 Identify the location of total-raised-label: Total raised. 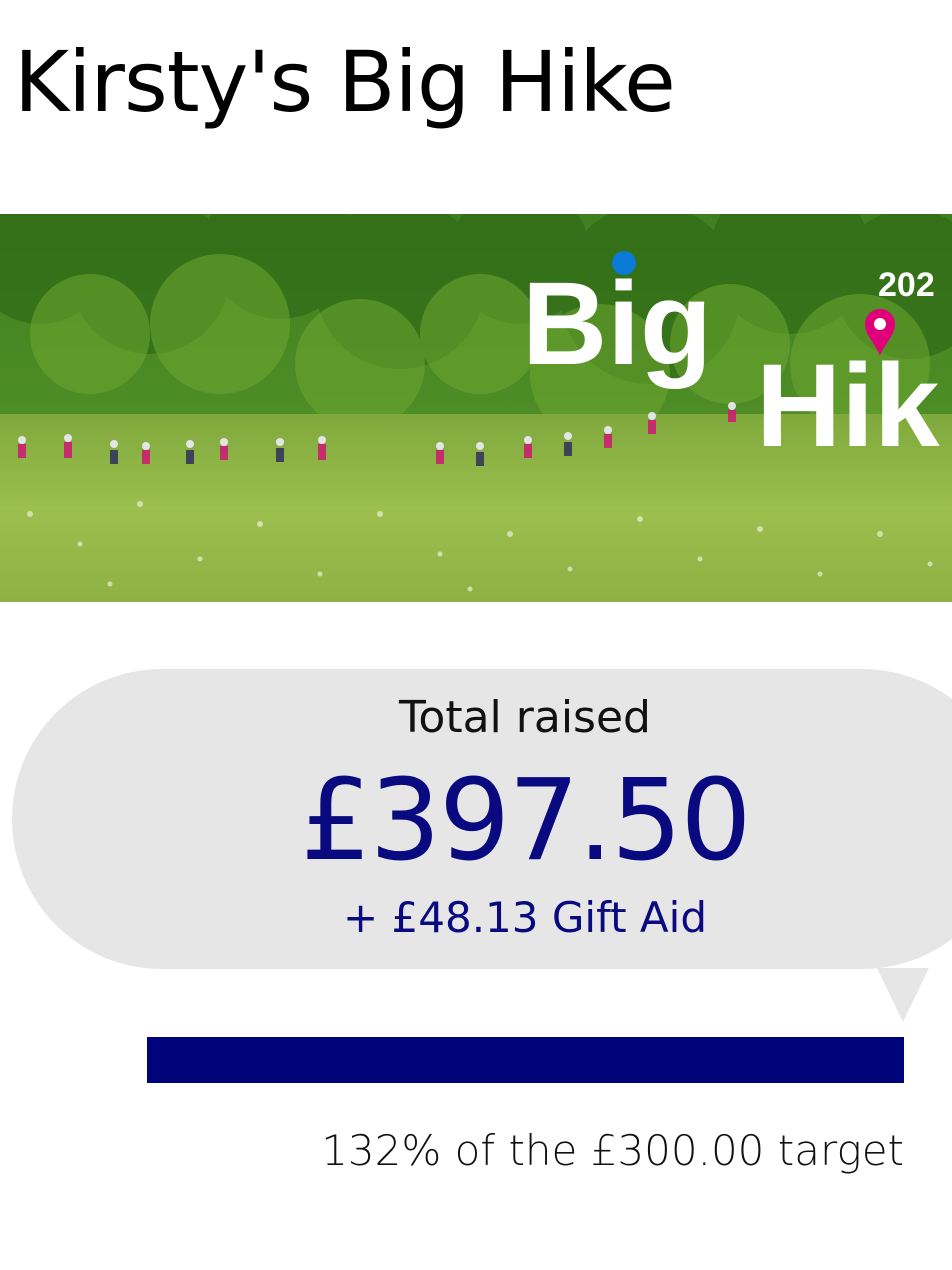
(525, 717).